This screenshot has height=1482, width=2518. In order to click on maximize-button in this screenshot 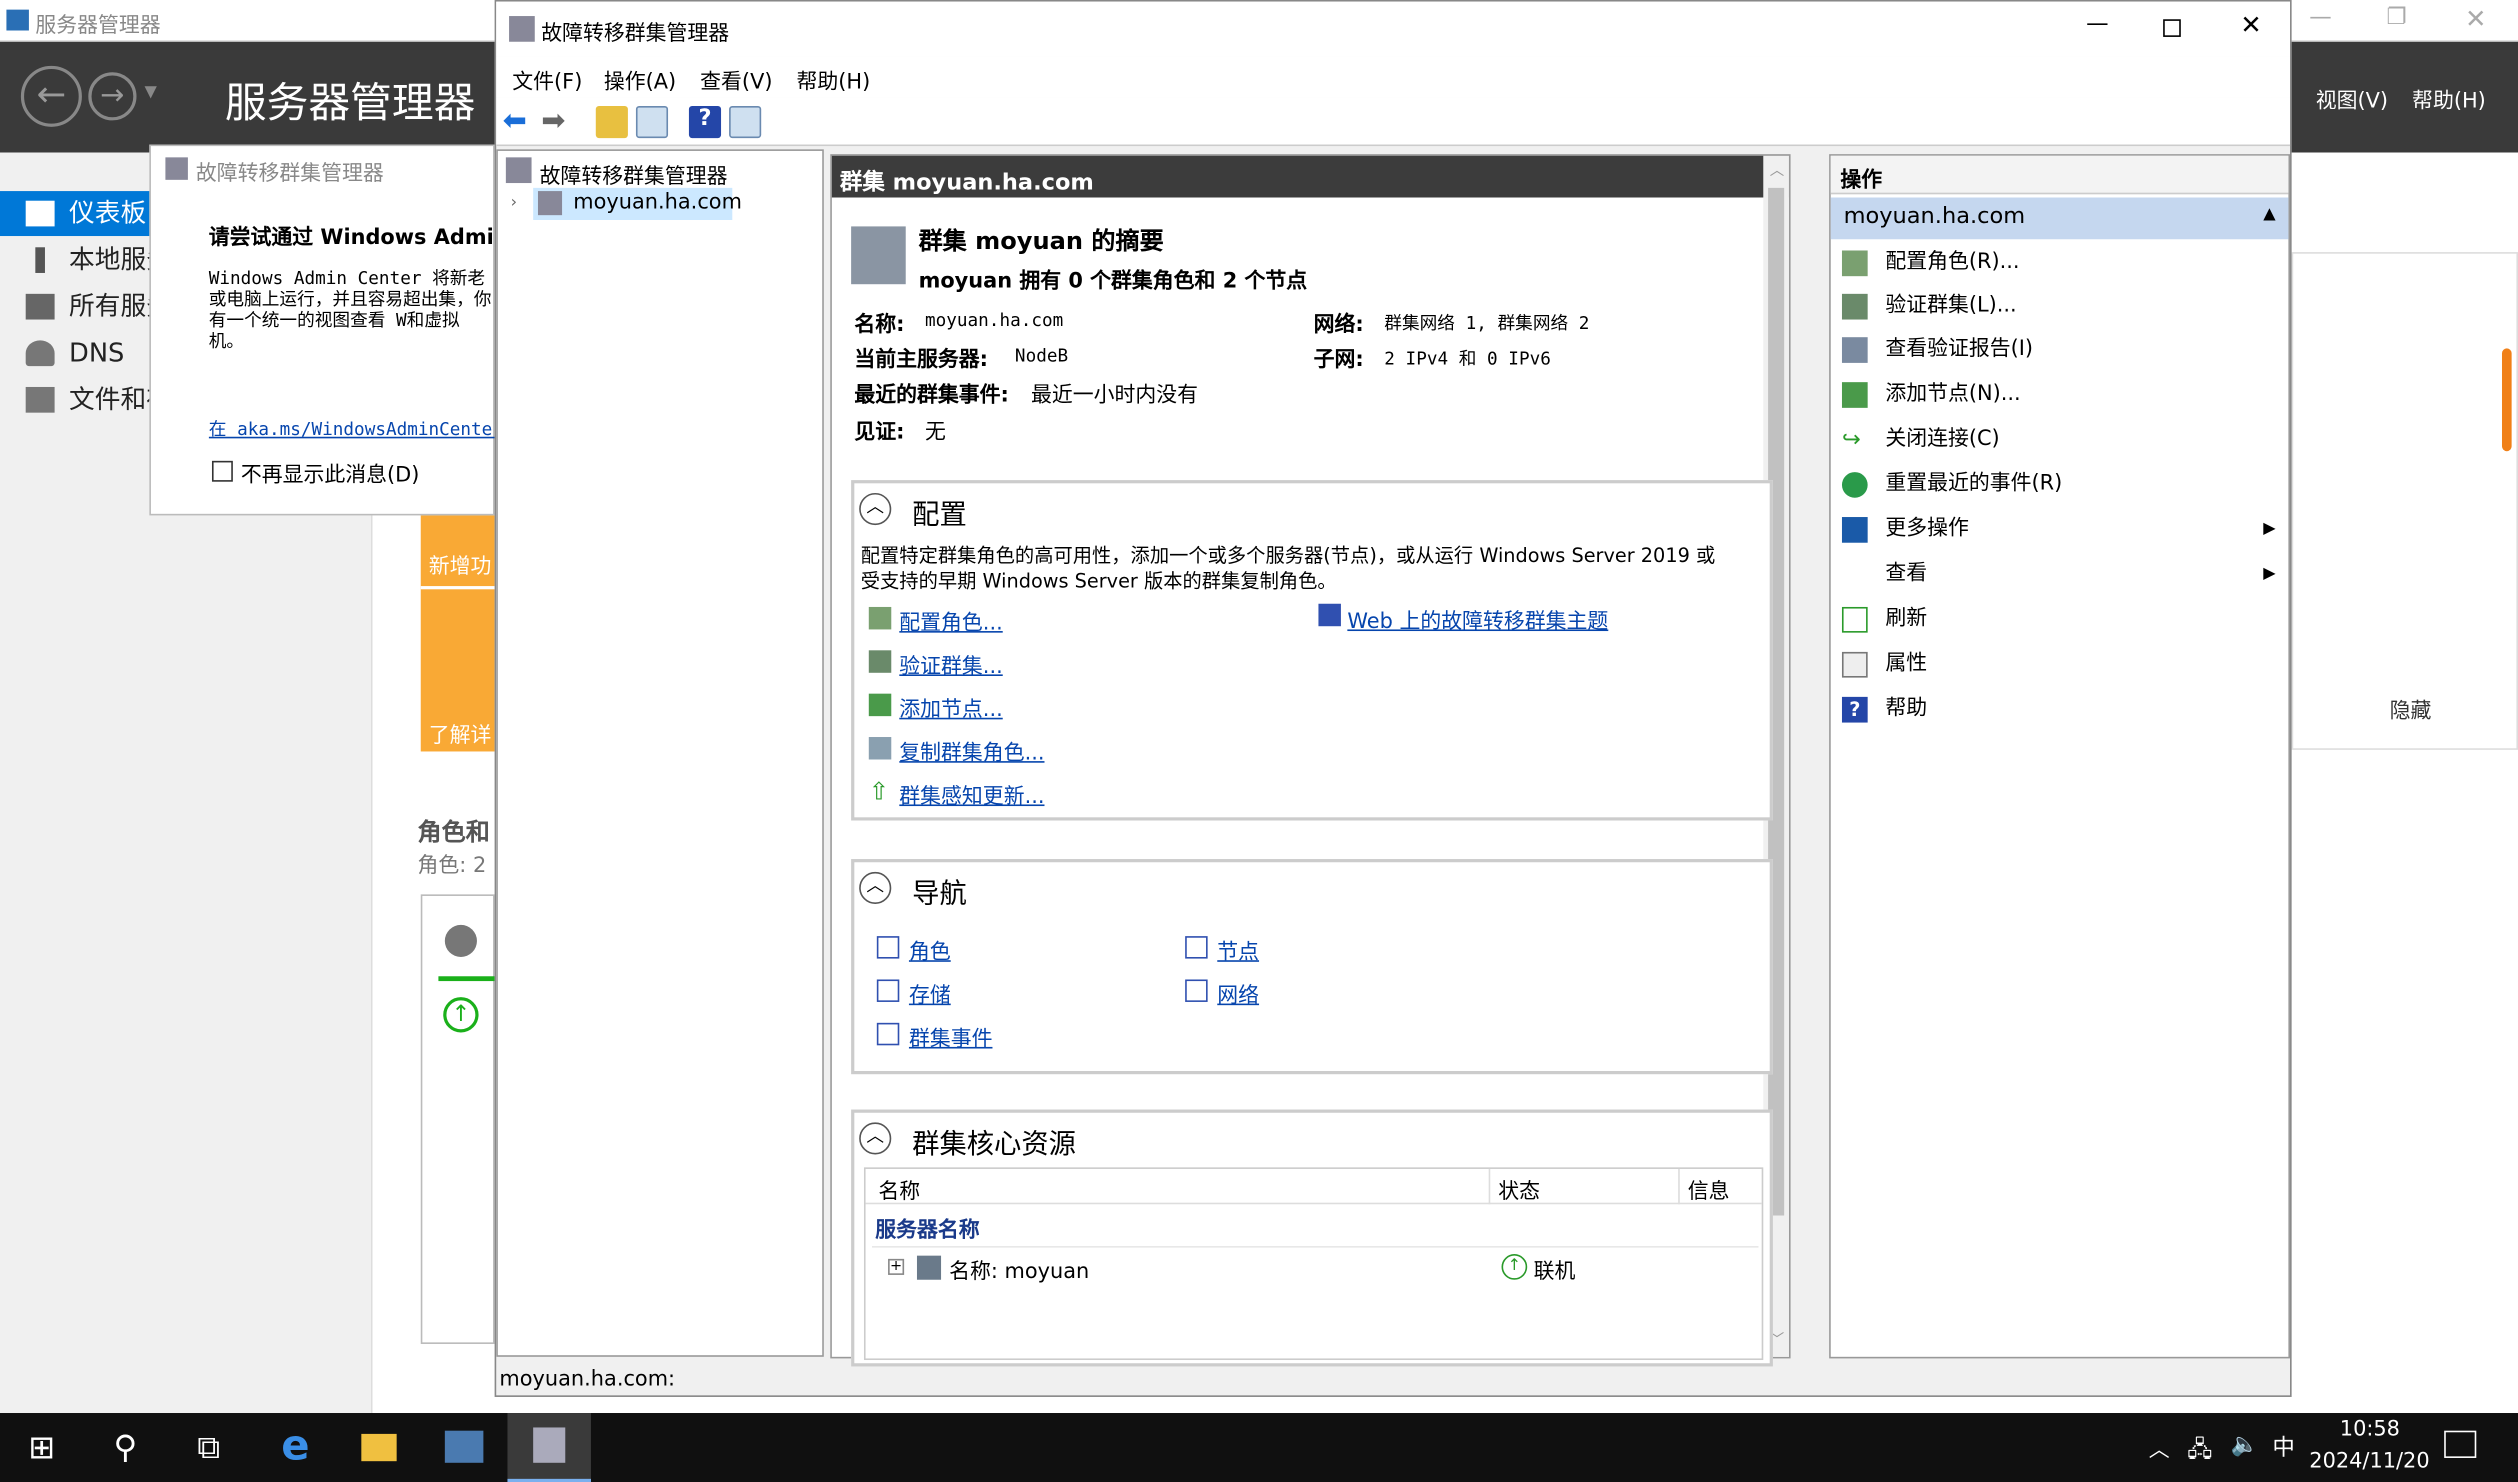, I will do `click(2172, 28)`.